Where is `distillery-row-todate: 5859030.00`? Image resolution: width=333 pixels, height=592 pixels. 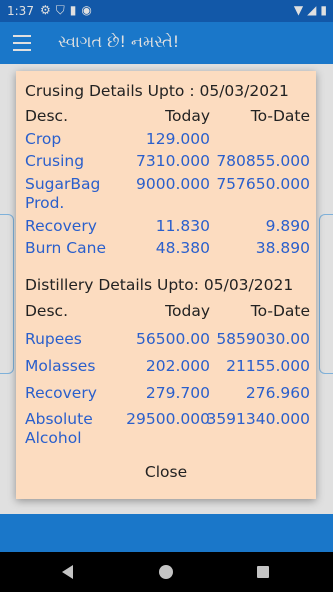
distillery-row-todate: 5859030.00 is located at coordinates (263, 339).